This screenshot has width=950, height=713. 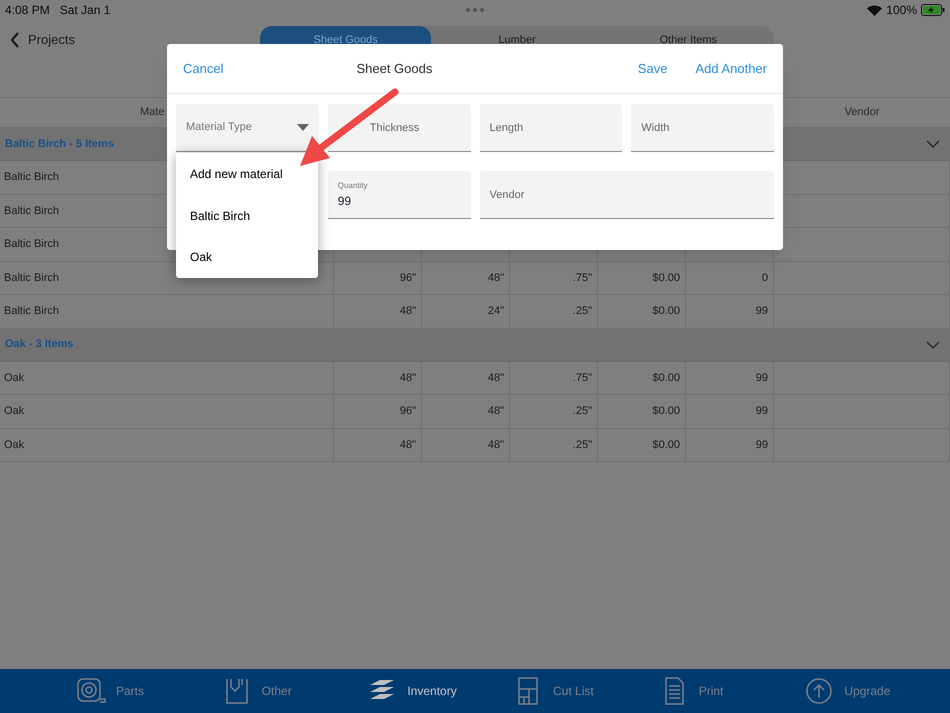 I want to click on dropdown-option: Oak, so click(x=247, y=257).